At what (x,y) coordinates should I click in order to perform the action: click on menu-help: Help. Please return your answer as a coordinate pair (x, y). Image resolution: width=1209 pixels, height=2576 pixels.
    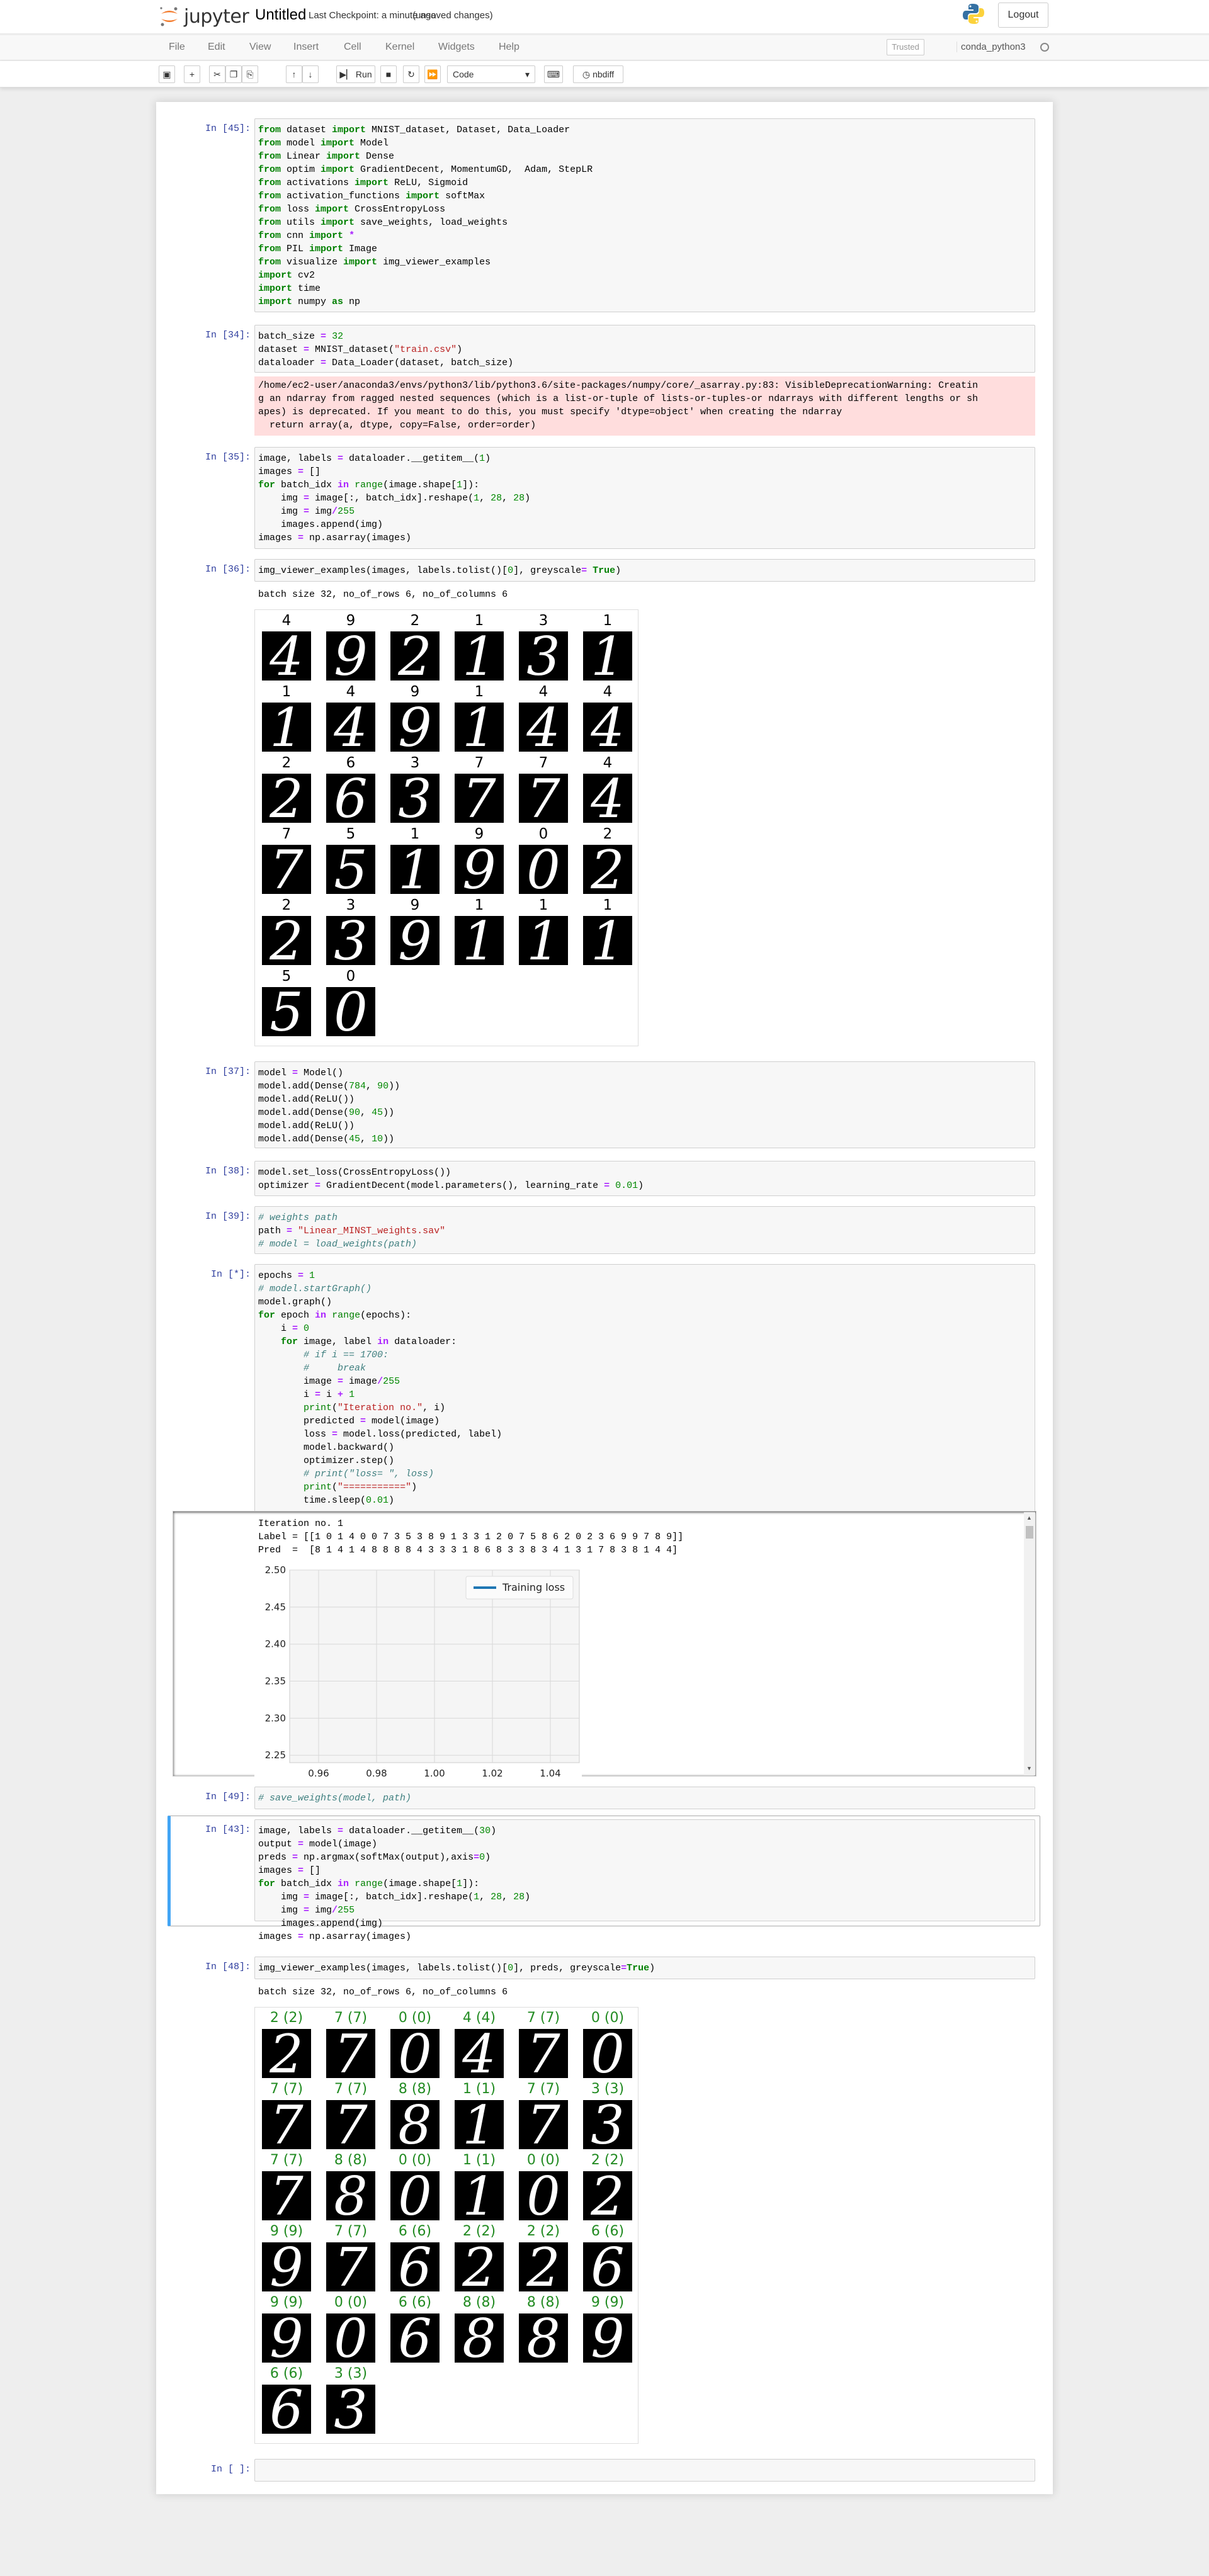
    Looking at the image, I should click on (509, 47).